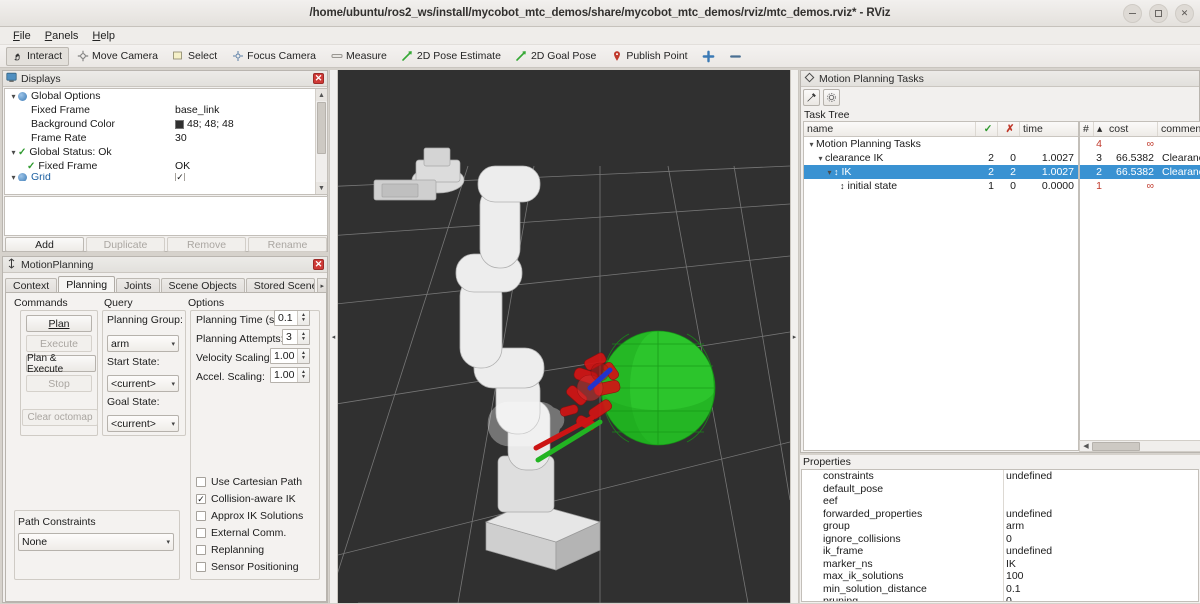 The image size is (1200, 604). Describe the element at coordinates (1086, 446) in the screenshot. I see `scroll-left-icon: ◀` at that location.